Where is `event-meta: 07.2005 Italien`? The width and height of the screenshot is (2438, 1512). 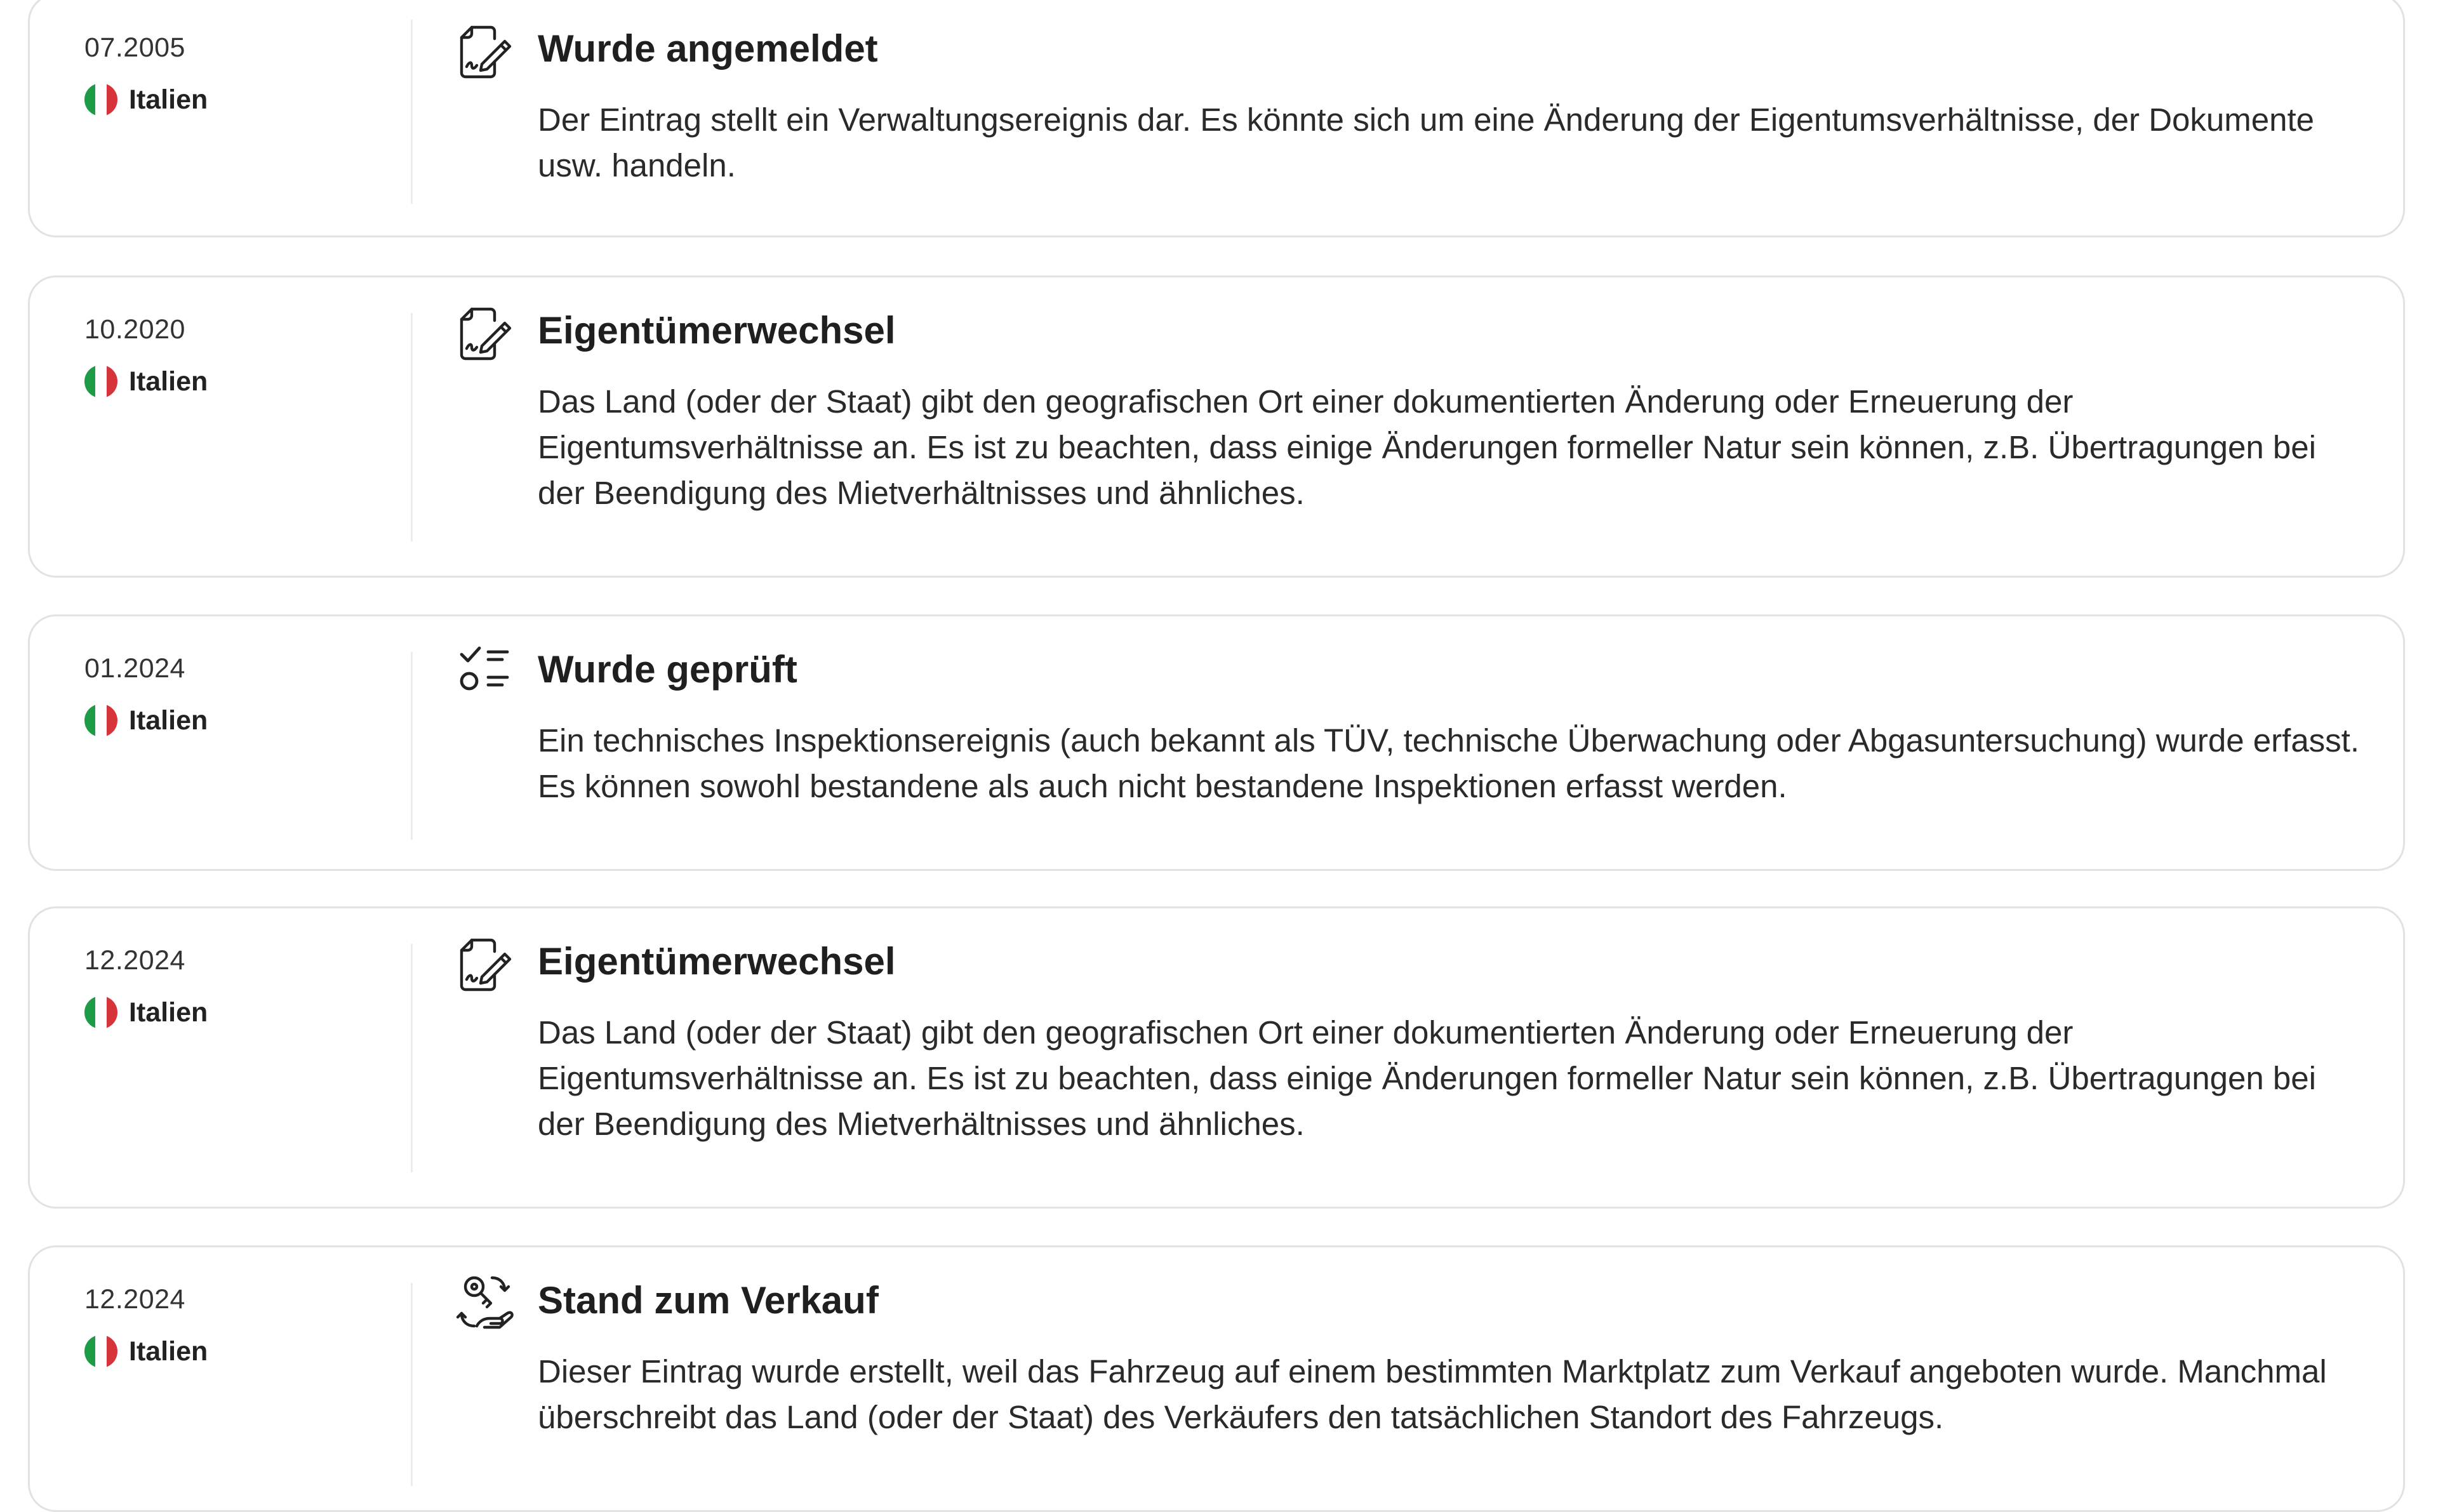
event-meta: 07.2005 Italien is located at coordinates (243, 73).